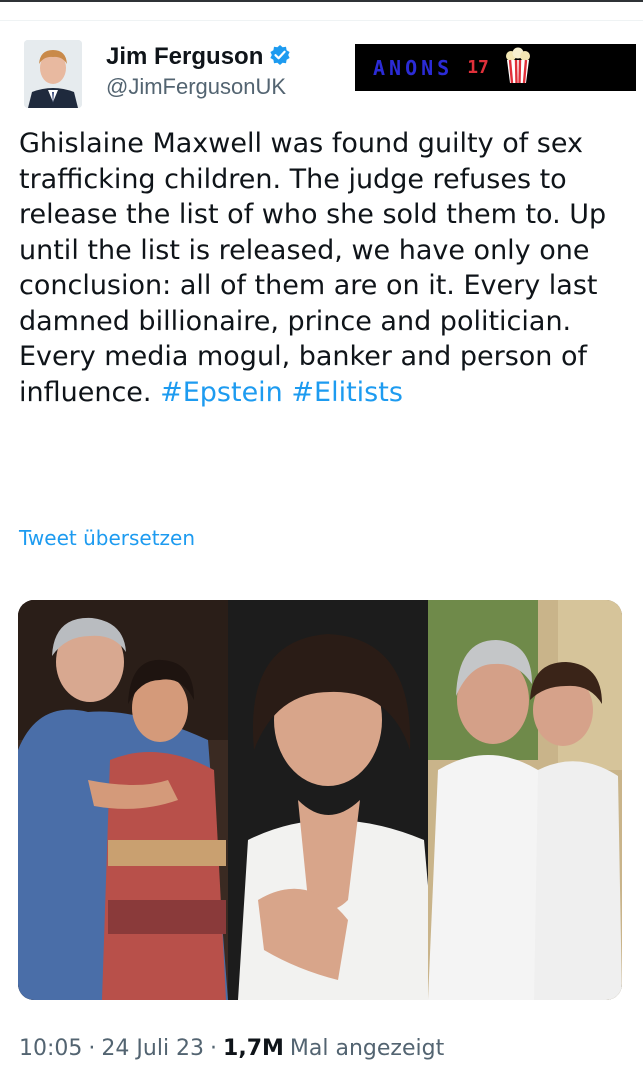  What do you see at coordinates (107, 538) in the screenshot?
I see `translate-link: Tweet übersetzen` at bounding box center [107, 538].